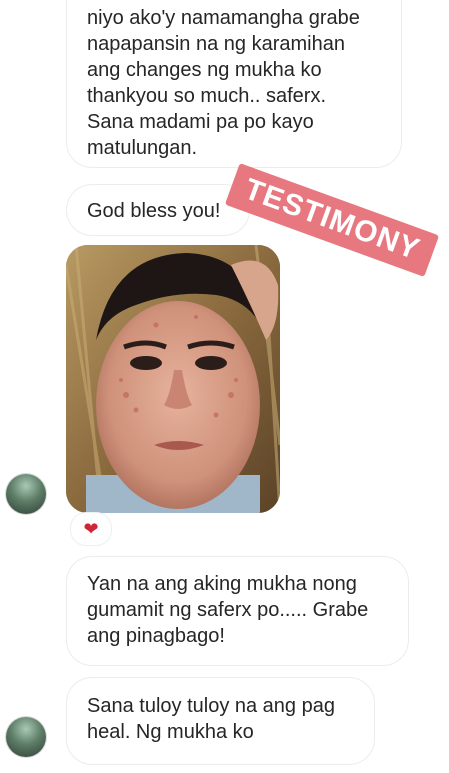 This screenshot has width=449, height=773. I want to click on message-bubble-2: God bless you!, so click(158, 210).